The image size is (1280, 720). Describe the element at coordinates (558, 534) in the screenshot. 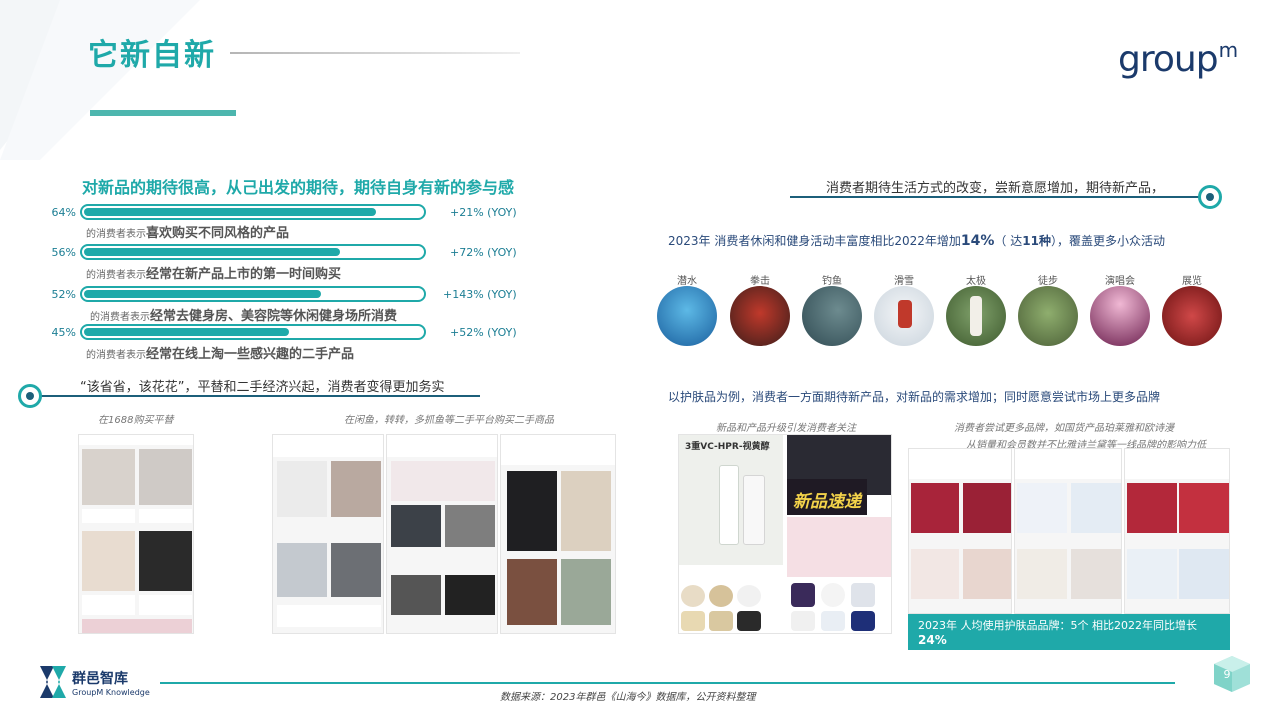

I see `screenshot-duozhuayu` at that location.